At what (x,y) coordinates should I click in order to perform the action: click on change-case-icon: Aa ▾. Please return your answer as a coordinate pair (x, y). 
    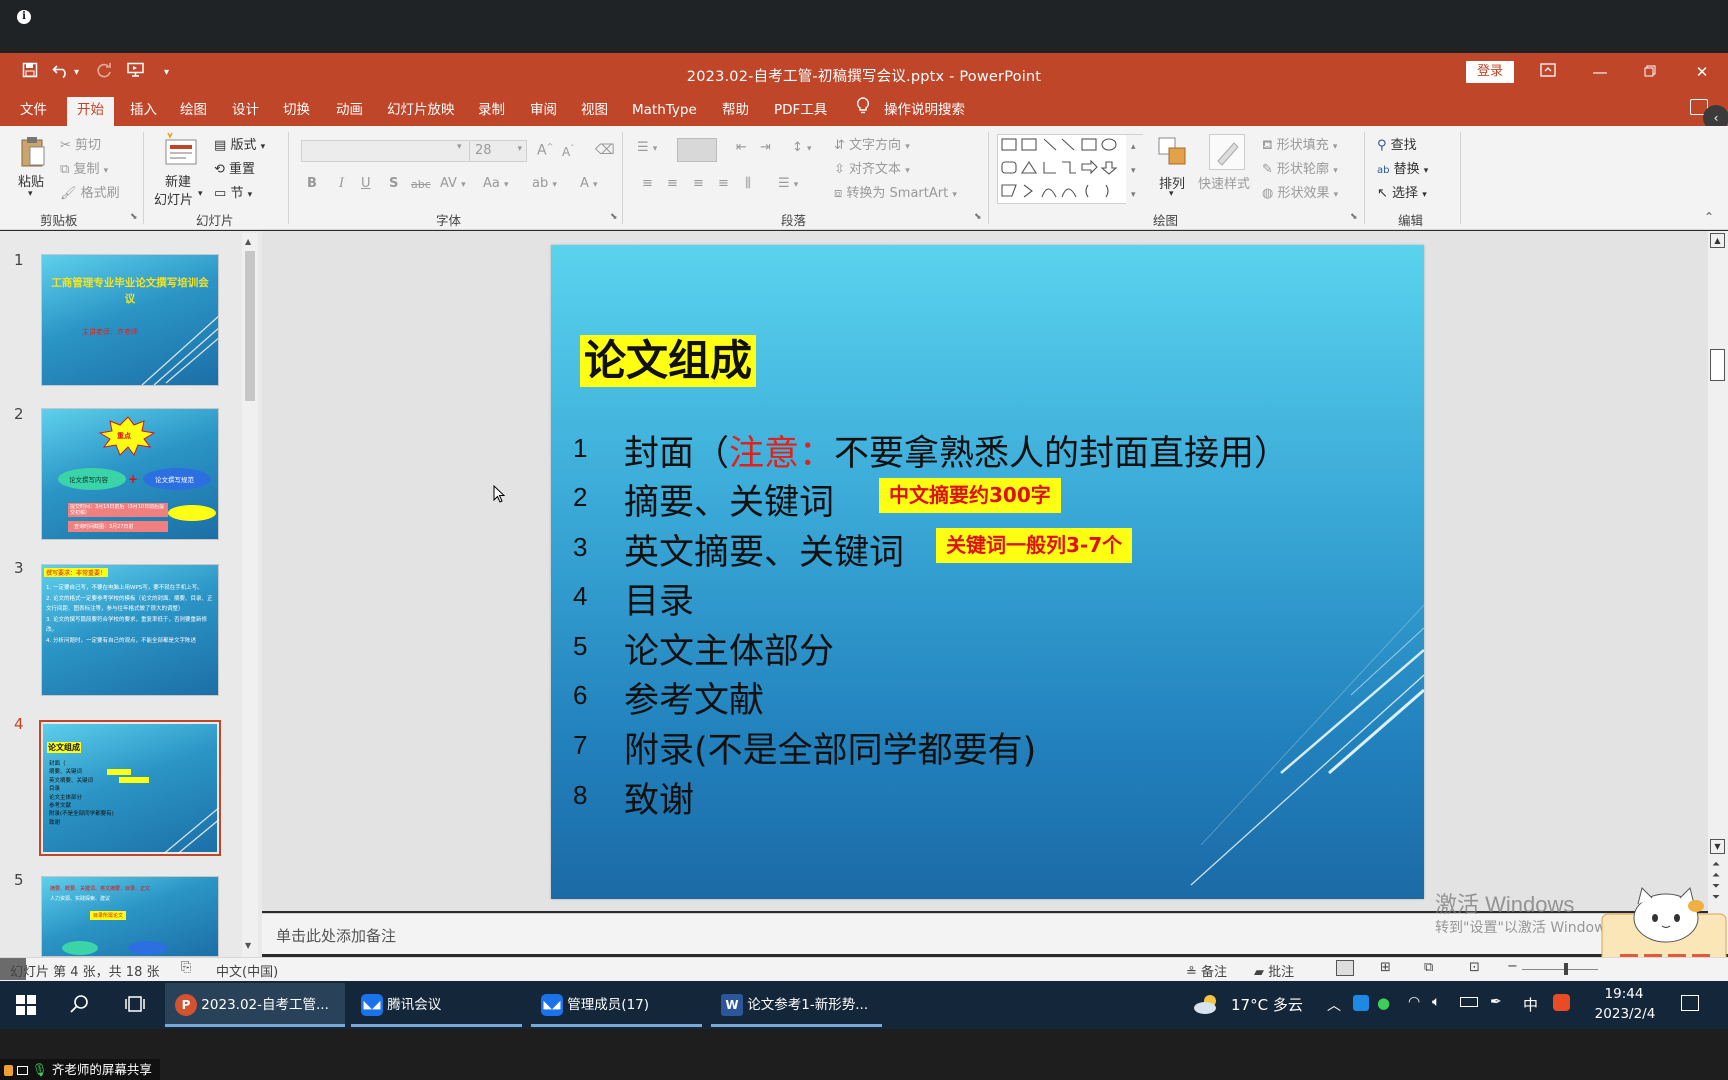
    Looking at the image, I should click on (496, 183).